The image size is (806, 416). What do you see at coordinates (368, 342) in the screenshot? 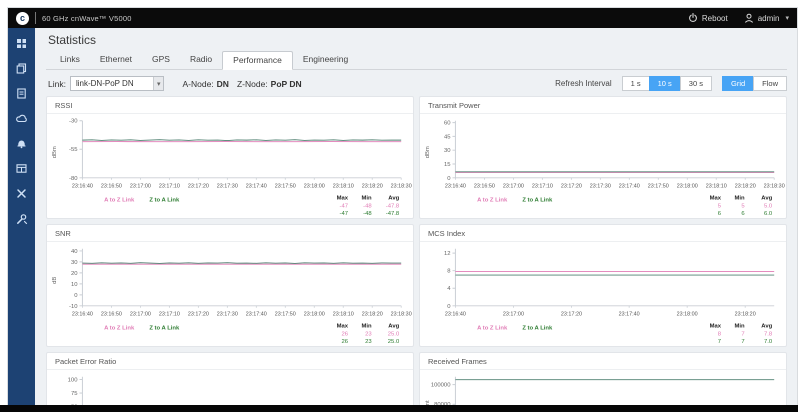
I see `svg-text: 23` at bounding box center [368, 342].